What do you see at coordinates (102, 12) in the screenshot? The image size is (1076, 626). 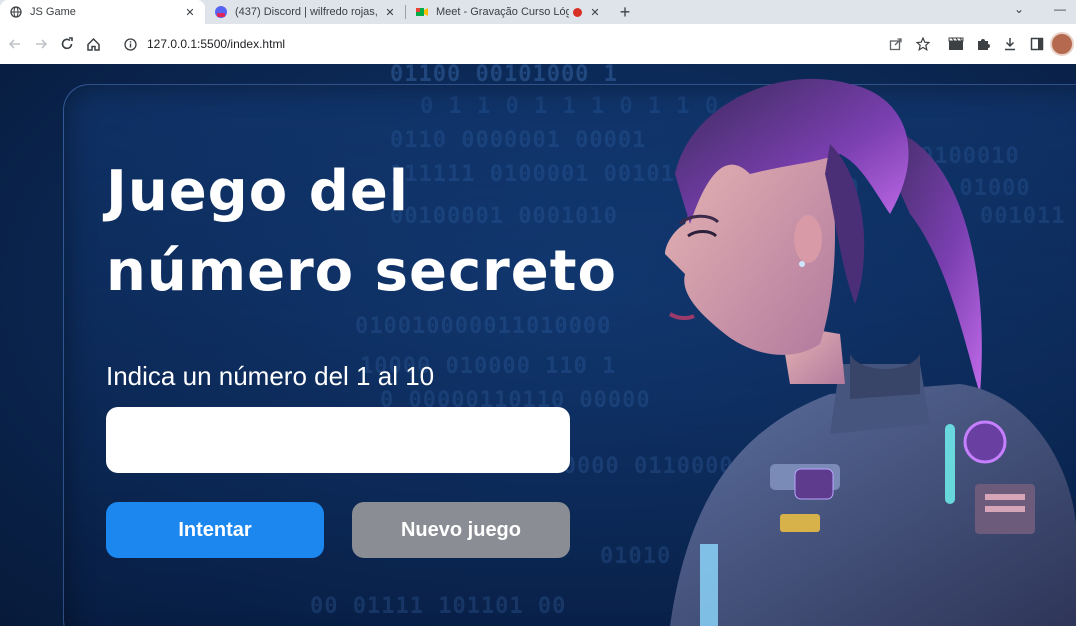 I see `tab-js-game: JS Game ✕` at bounding box center [102, 12].